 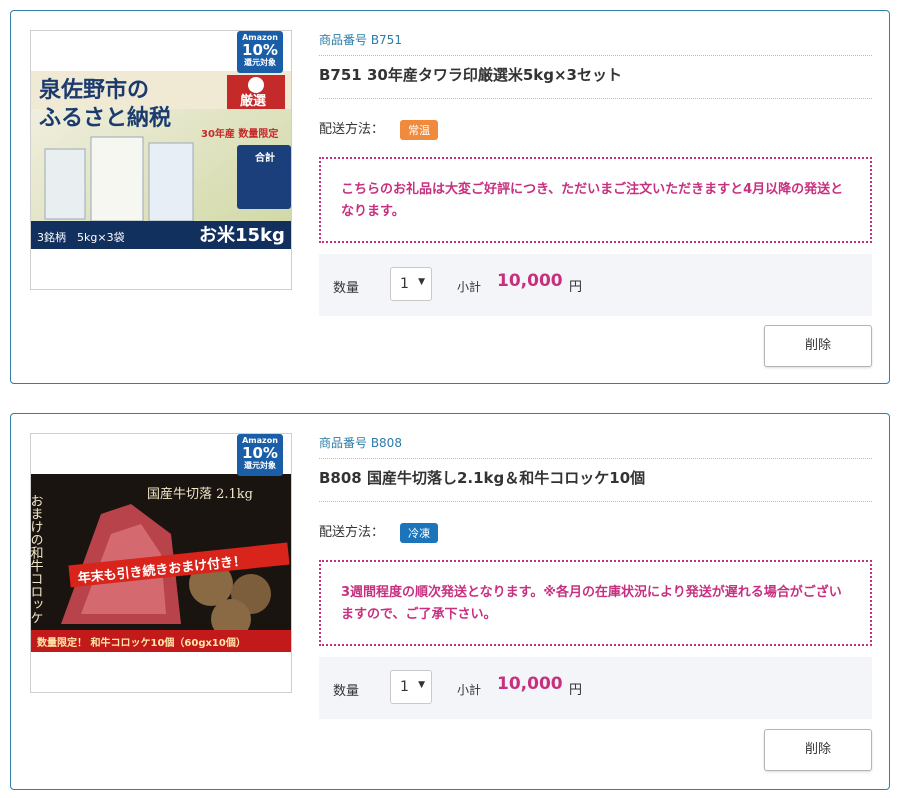 What do you see at coordinates (253, 101) in the screenshot?
I see `image-seal: 厳選` at bounding box center [253, 101].